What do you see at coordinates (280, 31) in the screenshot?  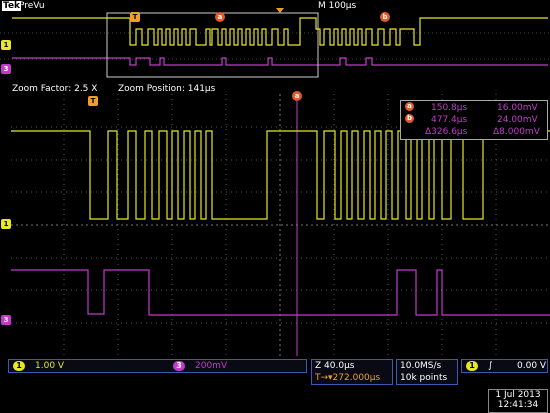 I see `overview-ch1-trace` at bounding box center [280, 31].